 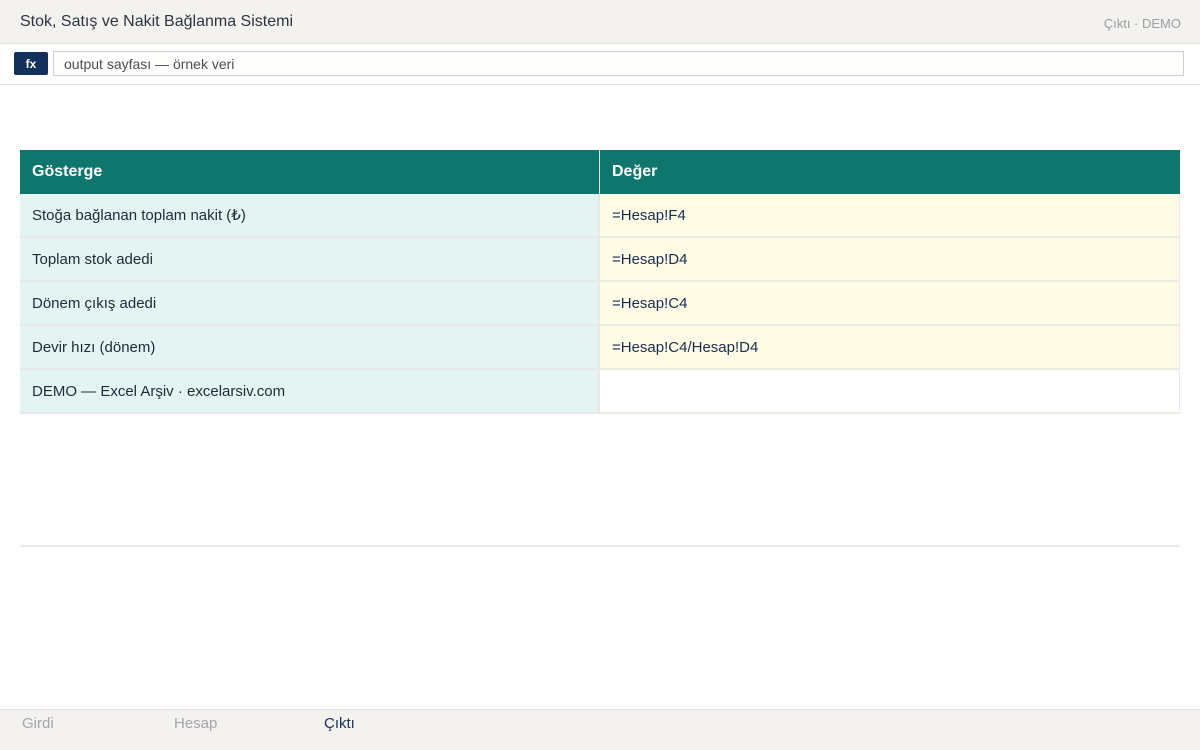 I want to click on header-cell-indicator: Gösterge, so click(x=310, y=172).